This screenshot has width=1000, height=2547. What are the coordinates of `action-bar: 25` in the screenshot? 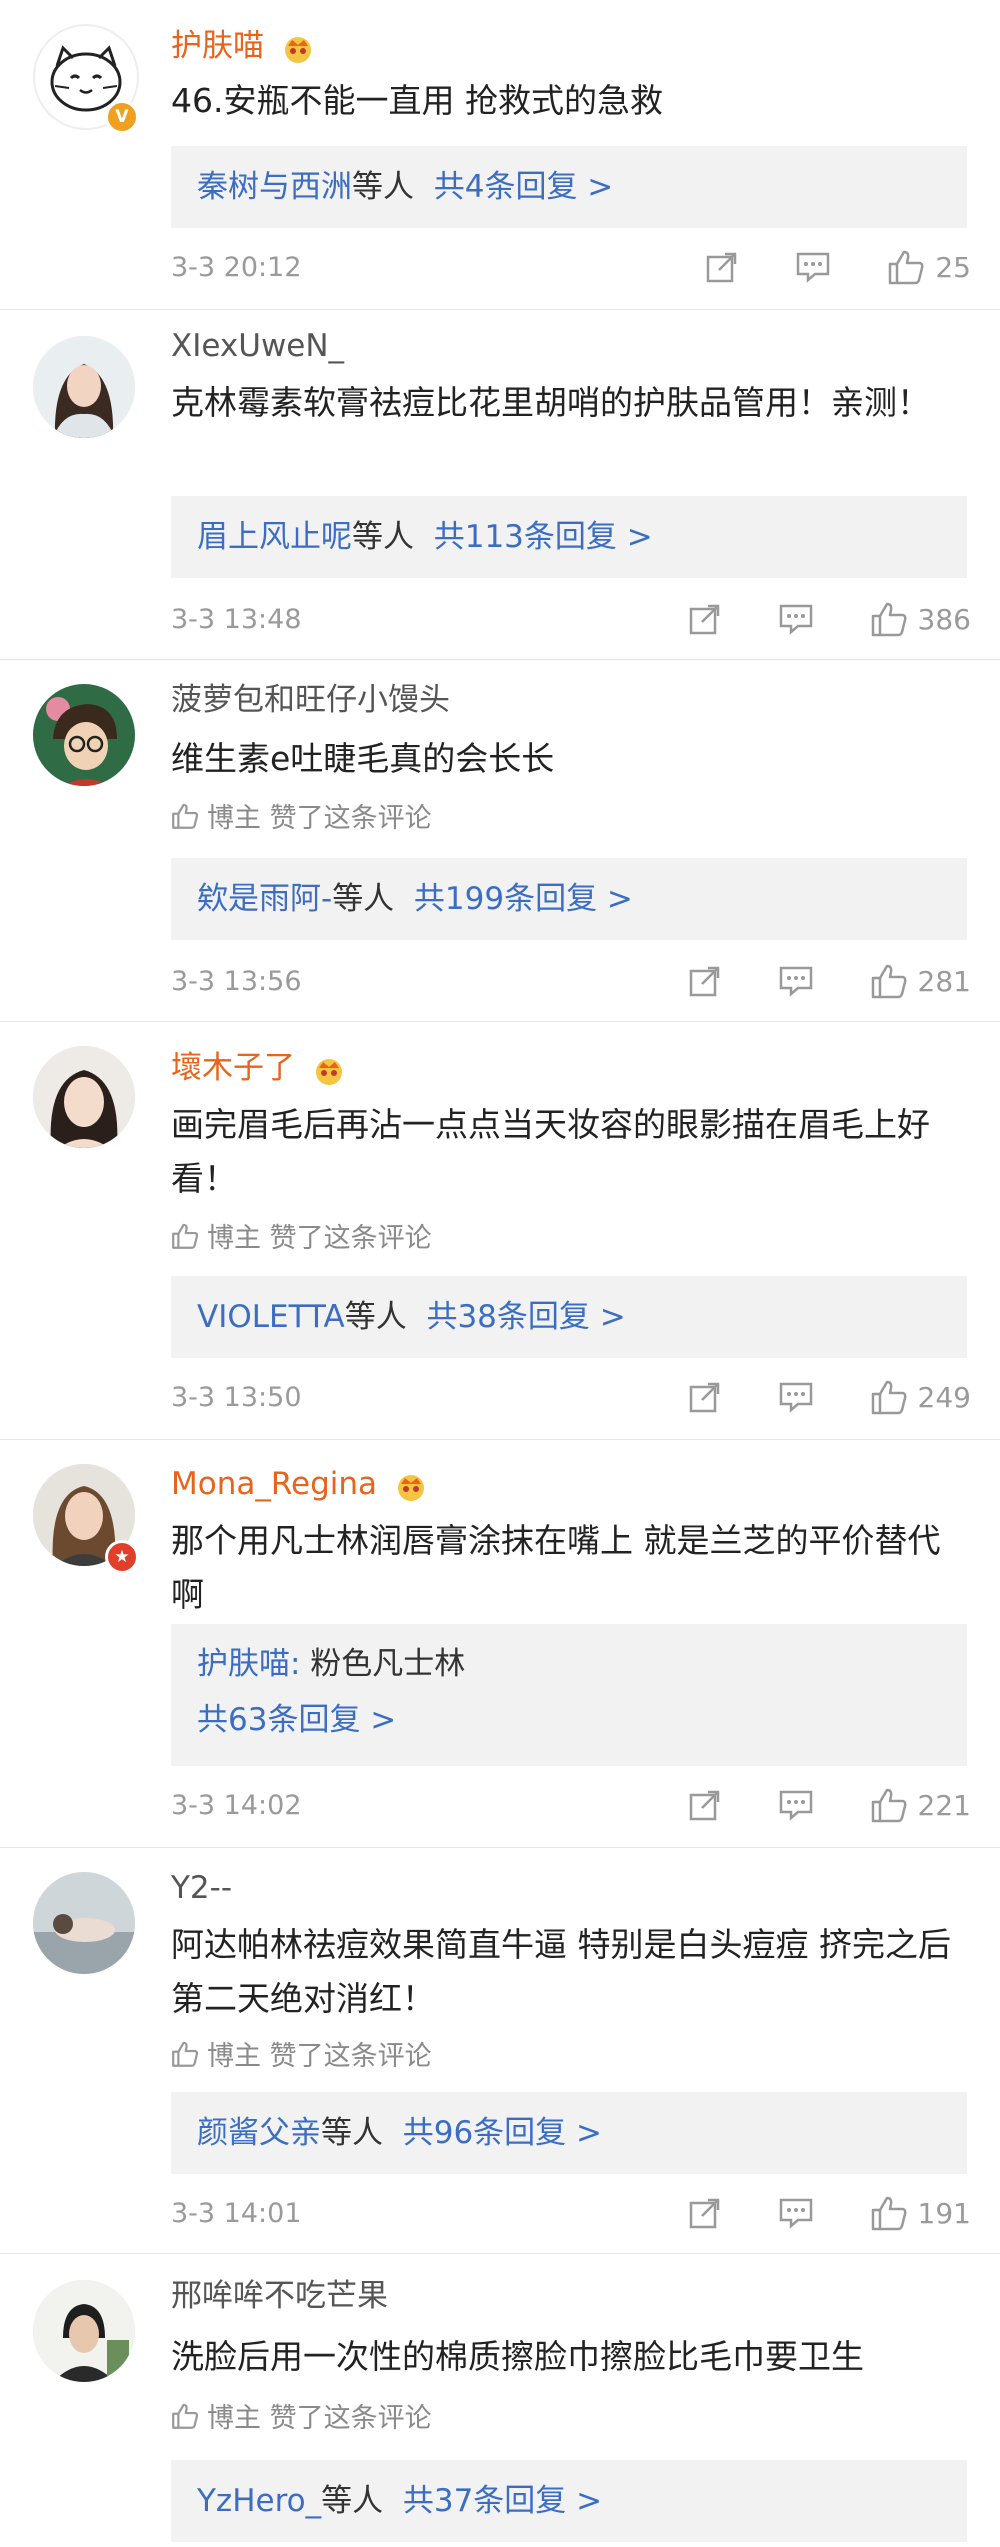 It's located at (838, 267).